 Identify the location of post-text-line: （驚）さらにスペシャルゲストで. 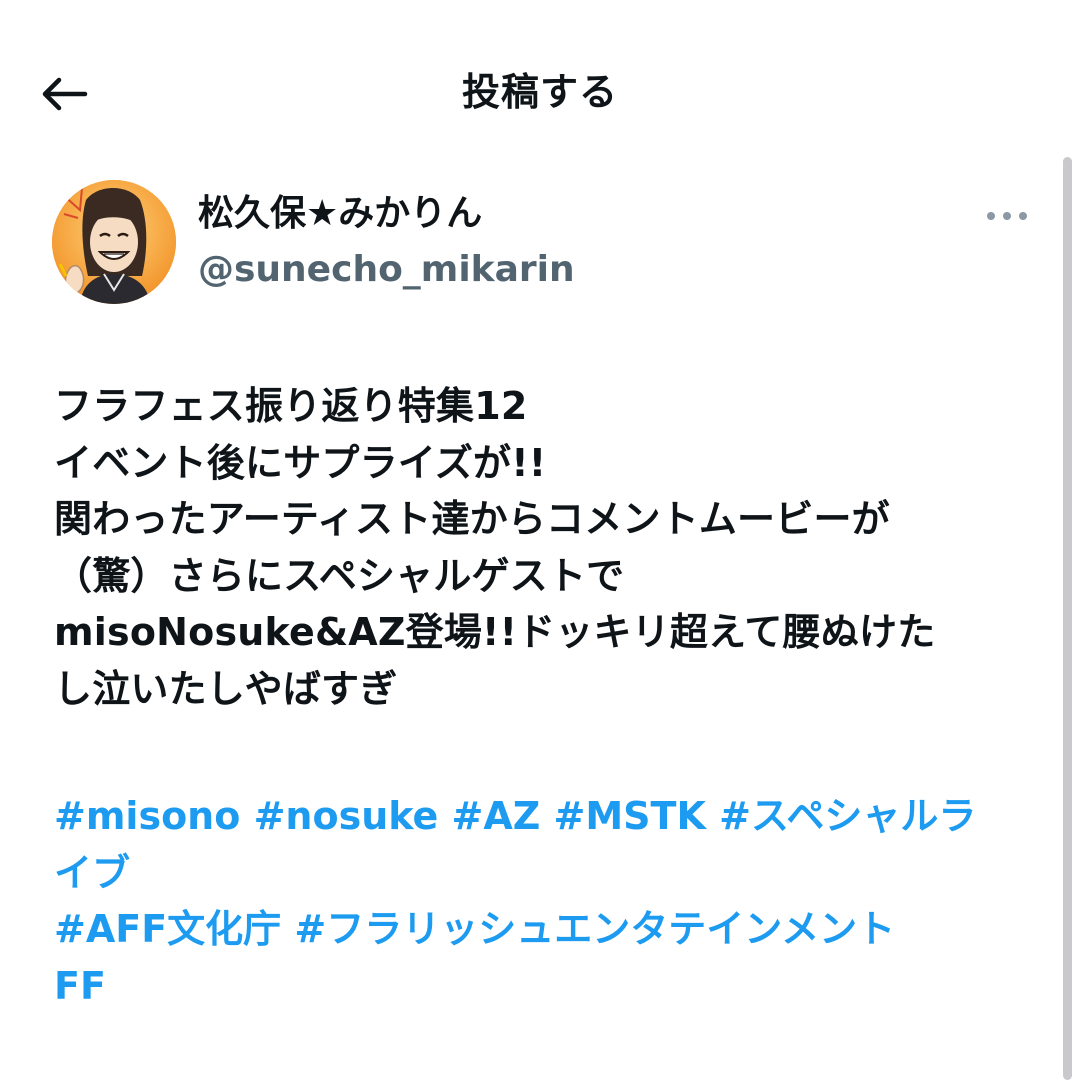
(339, 575).